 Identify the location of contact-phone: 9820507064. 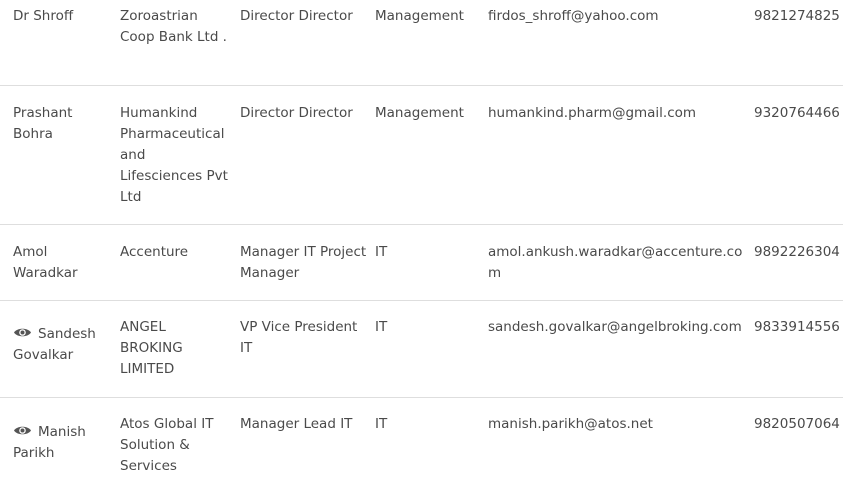
(797, 424).